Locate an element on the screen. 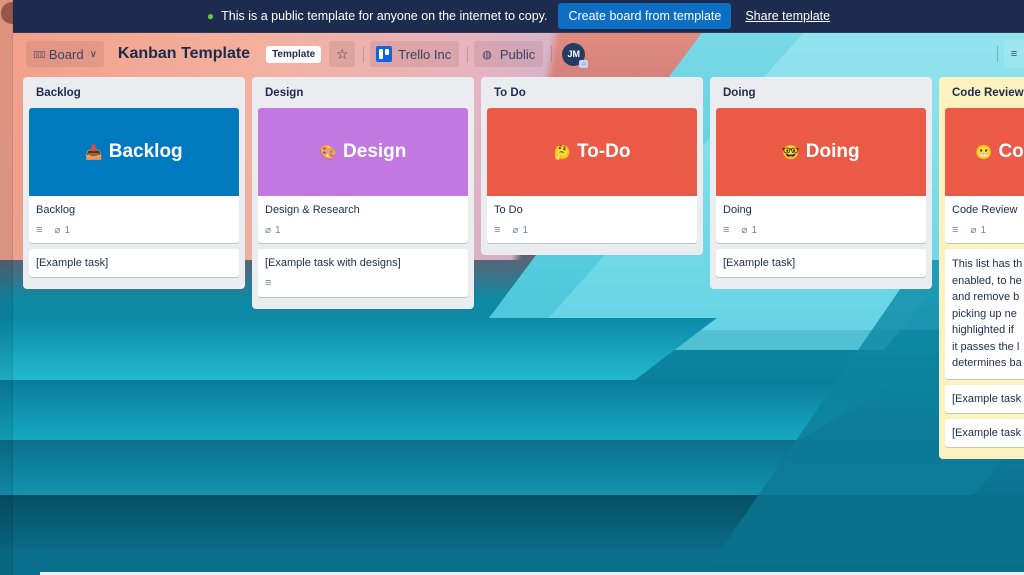 This screenshot has height=575, width=1024. chevron-down-icon: ∨ is located at coordinates (93, 54).